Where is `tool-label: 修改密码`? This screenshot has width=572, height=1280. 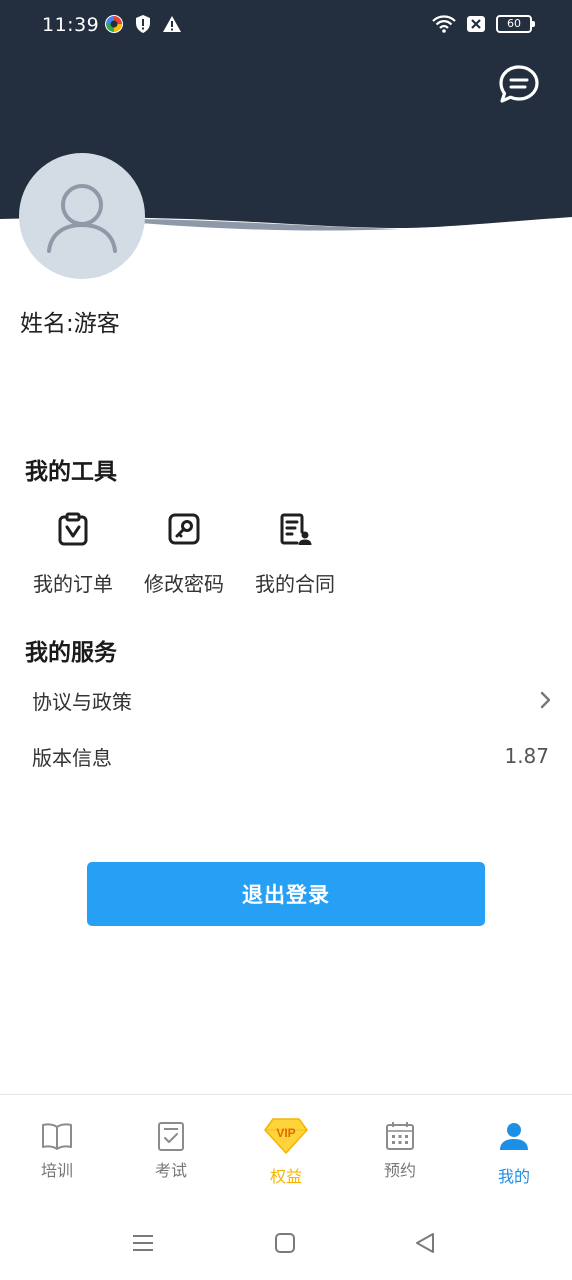 tool-label: 修改密码 is located at coordinates (184, 584).